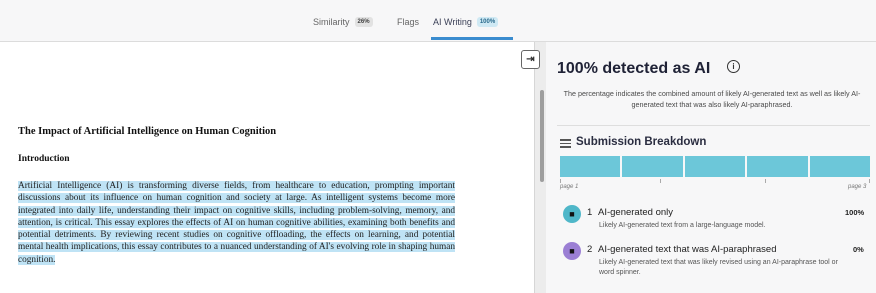  I want to click on page-ticks, so click(715, 181).